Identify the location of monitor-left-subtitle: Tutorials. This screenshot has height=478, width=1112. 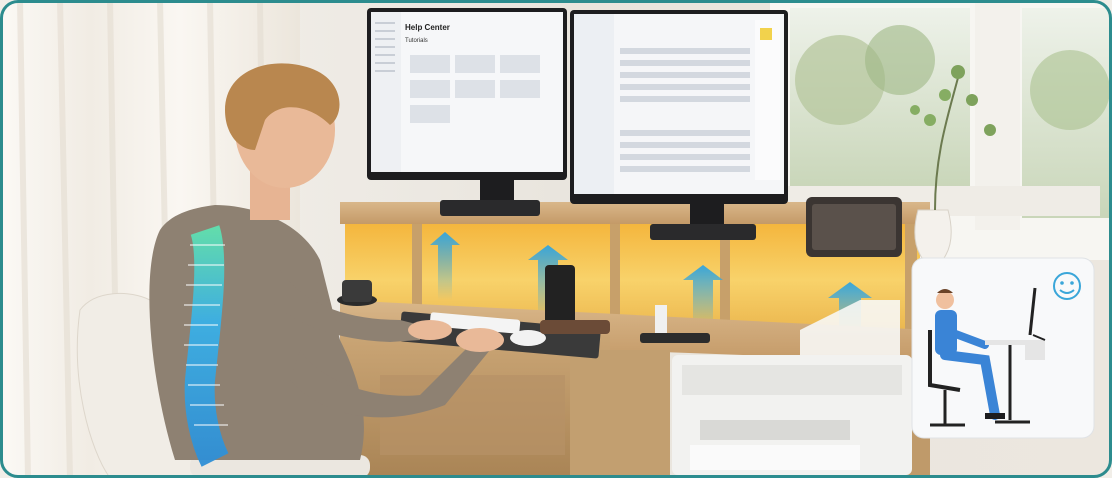
(416, 41).